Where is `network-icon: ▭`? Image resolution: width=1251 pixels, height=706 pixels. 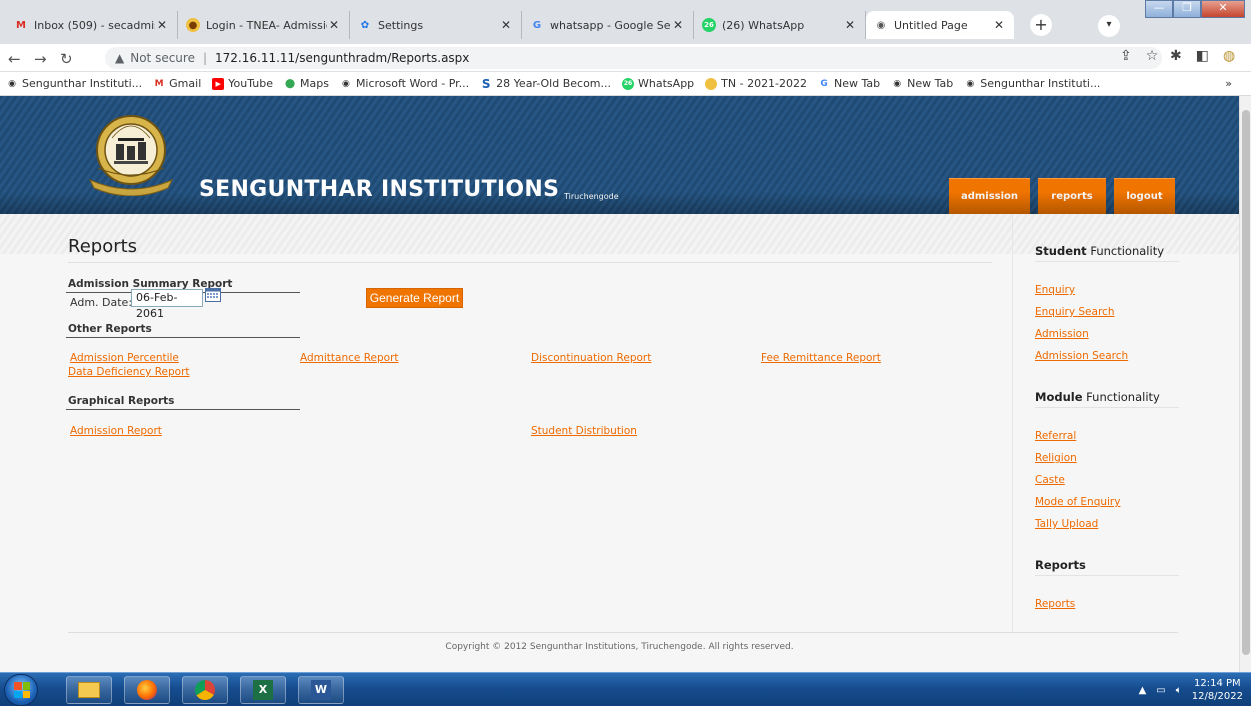 network-icon: ▭ is located at coordinates (1160, 690).